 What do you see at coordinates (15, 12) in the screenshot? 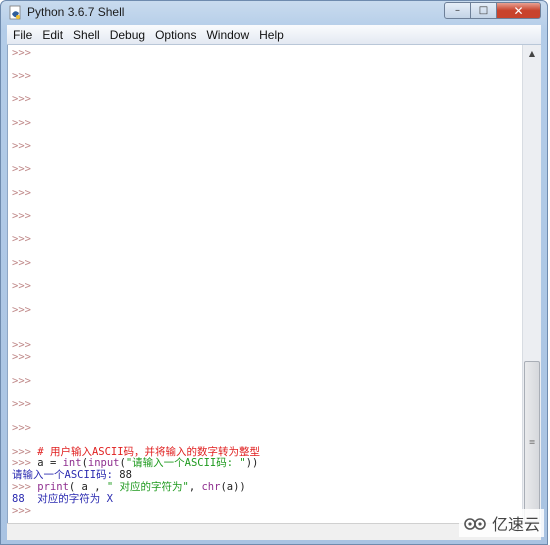
I see `python-idle-icon` at bounding box center [15, 12].